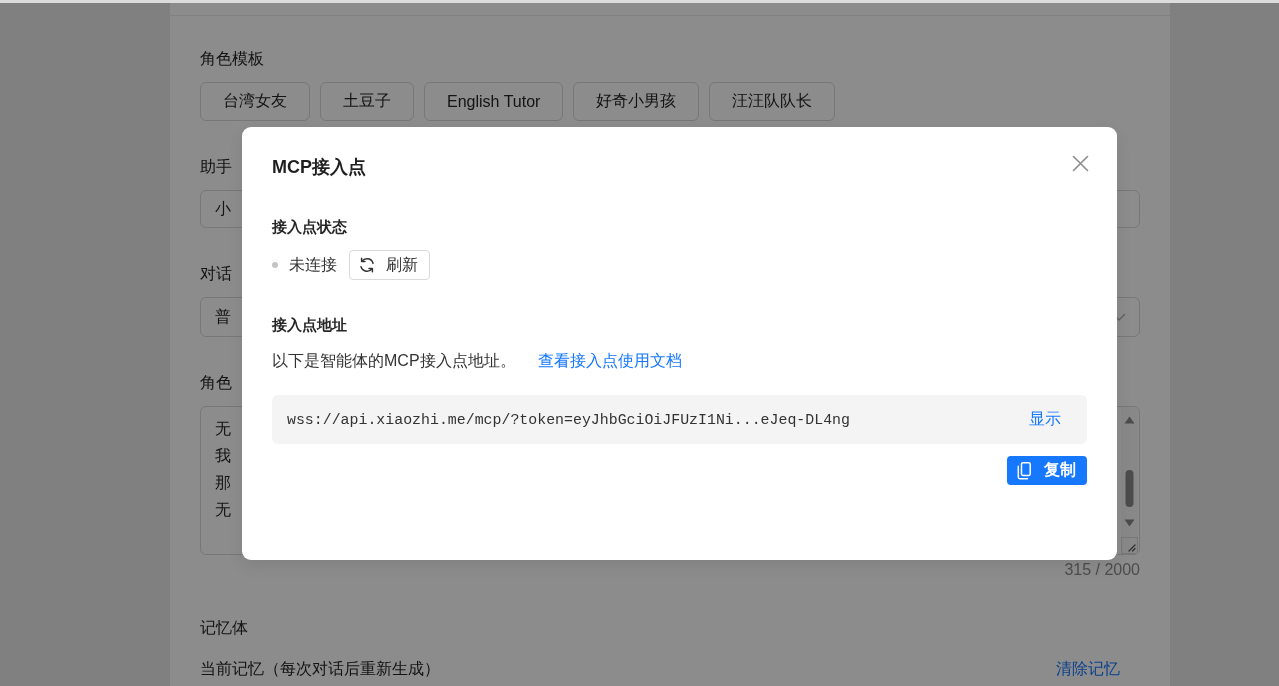  What do you see at coordinates (223, 317) in the screenshot?
I see `select-value: 普` at bounding box center [223, 317].